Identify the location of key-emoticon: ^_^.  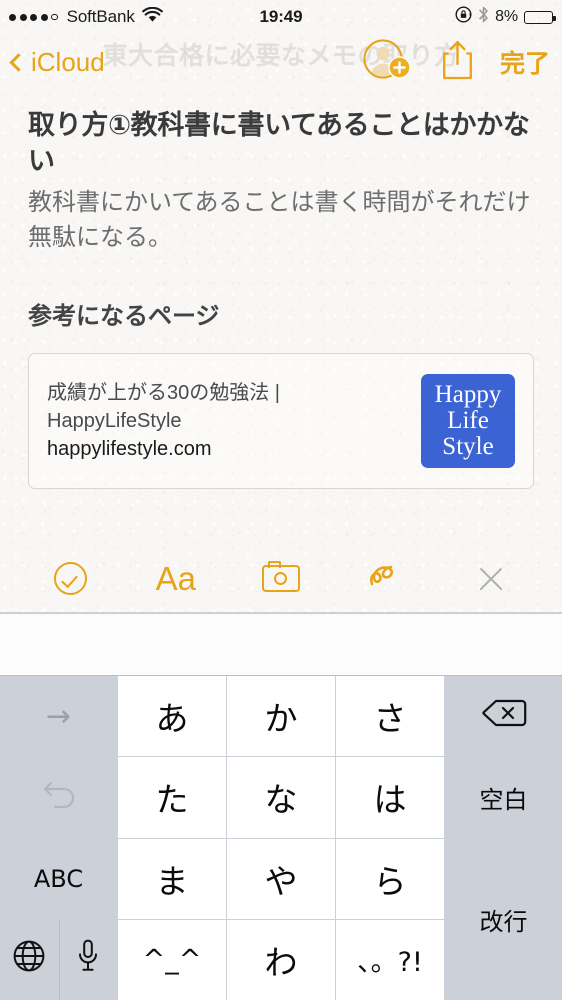
(172, 959).